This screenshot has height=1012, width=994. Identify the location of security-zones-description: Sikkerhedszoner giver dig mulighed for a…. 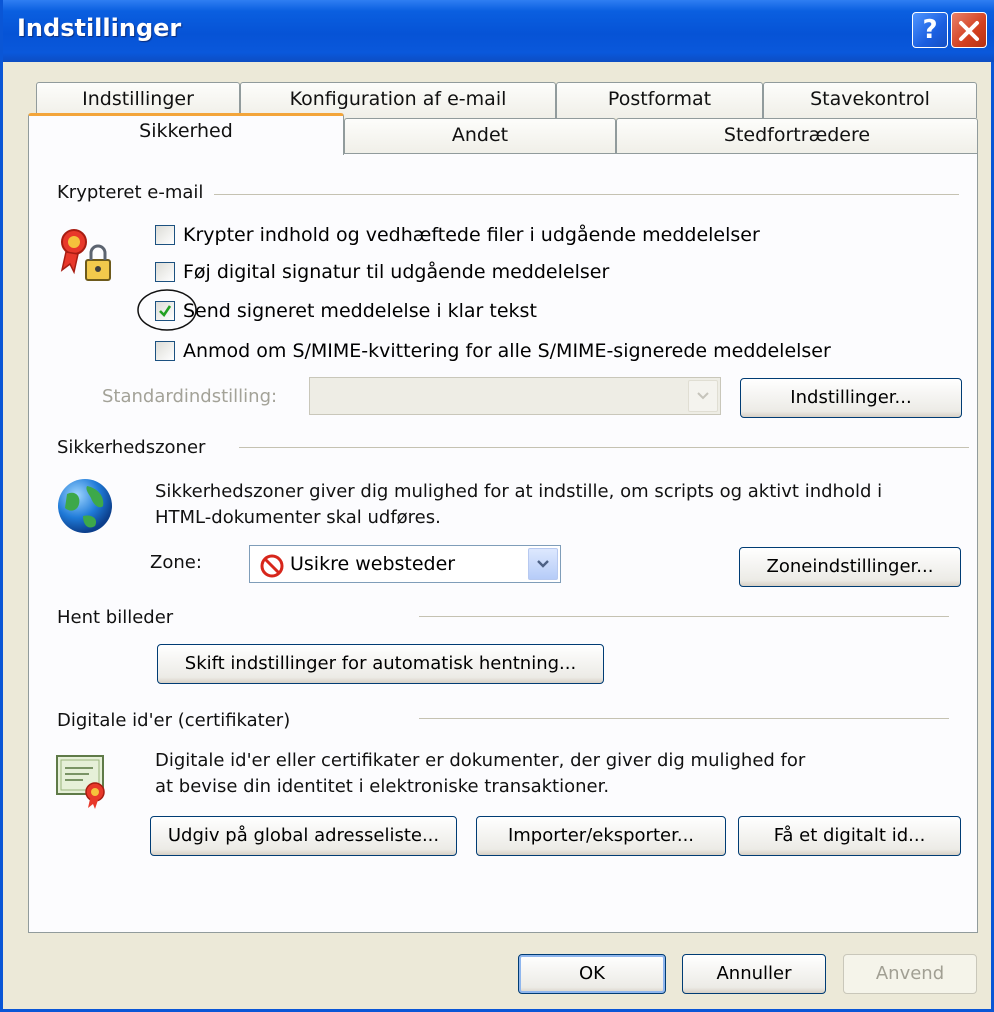
(518, 505).